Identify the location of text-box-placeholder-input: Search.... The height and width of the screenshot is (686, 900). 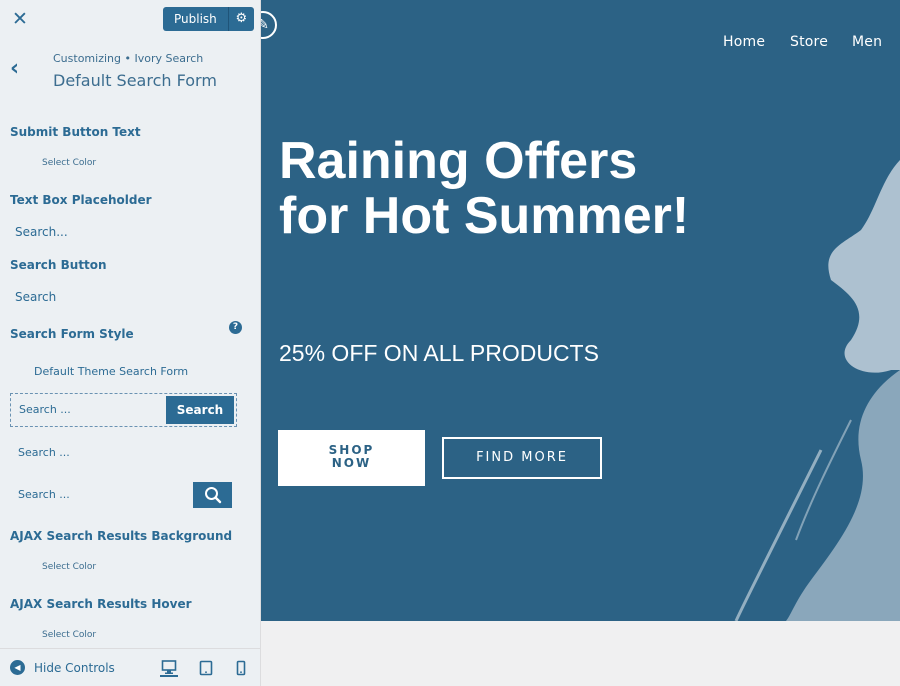
(123, 232).